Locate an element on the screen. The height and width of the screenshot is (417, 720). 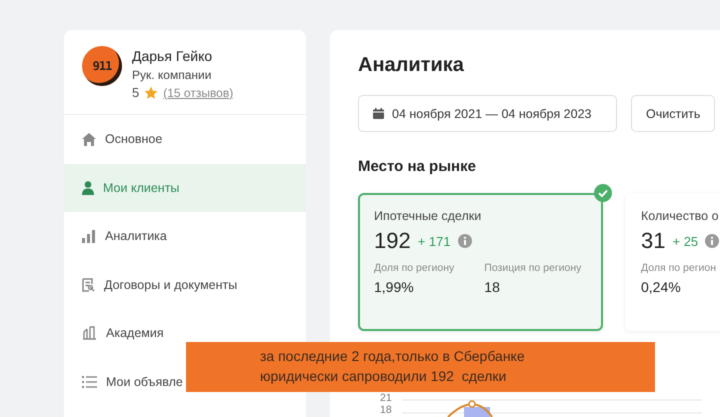
metric-delta: + 25 is located at coordinates (685, 241).